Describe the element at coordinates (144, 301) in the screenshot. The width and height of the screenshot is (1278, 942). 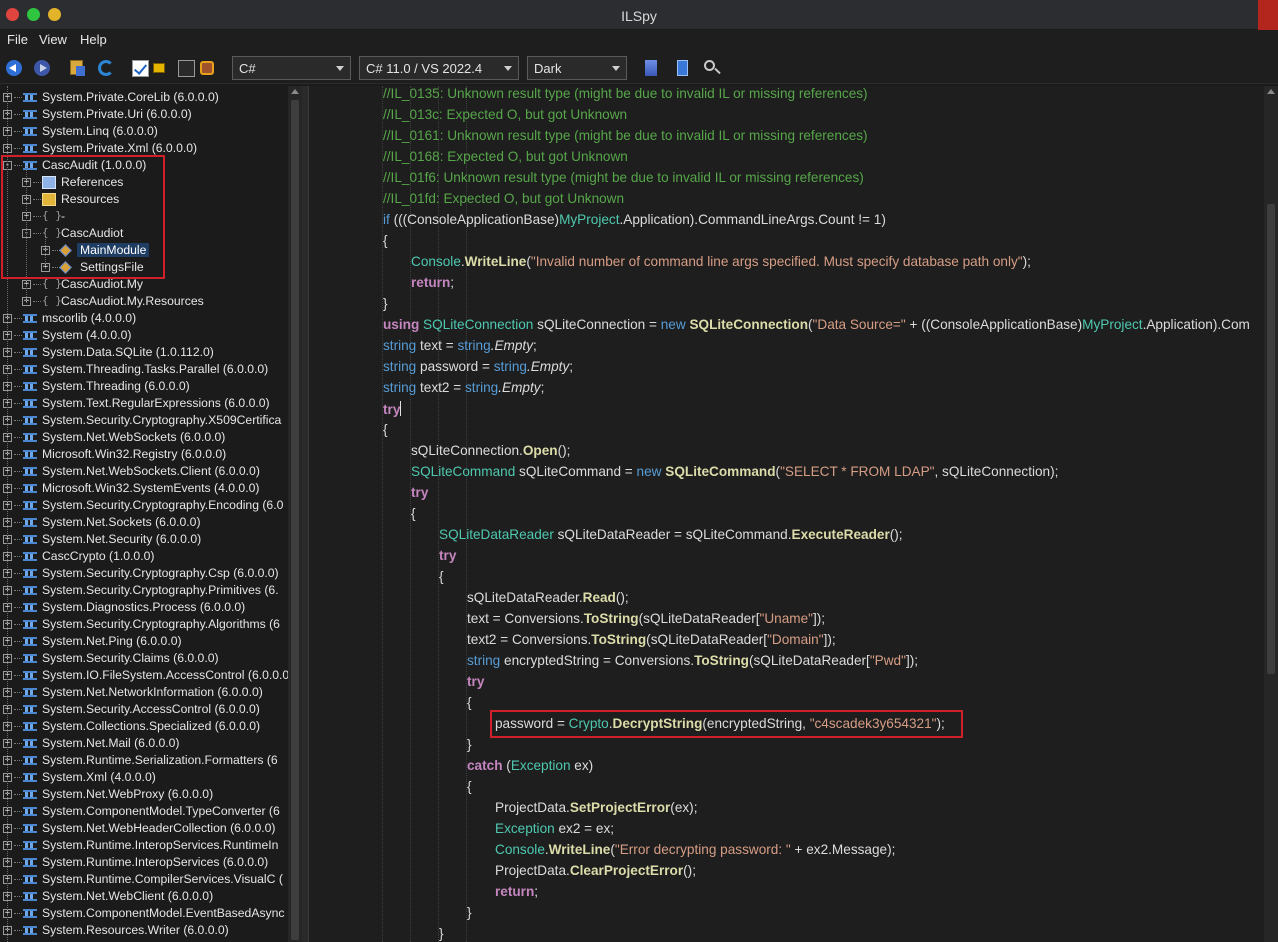
I see `tree-node: +{ } CascAudiot.My.Resources` at that location.